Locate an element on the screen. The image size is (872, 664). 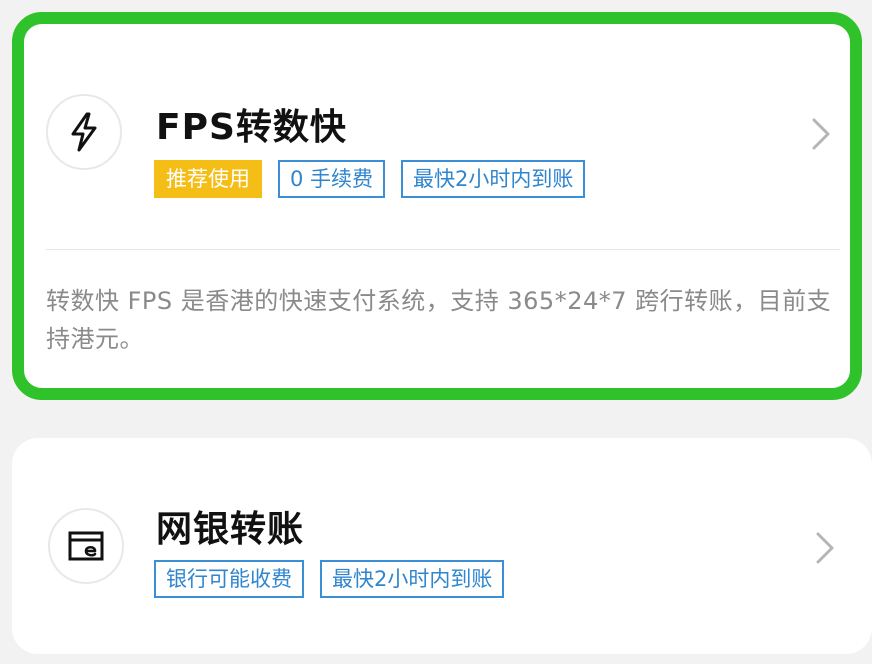
lightning-icon is located at coordinates (84, 132).